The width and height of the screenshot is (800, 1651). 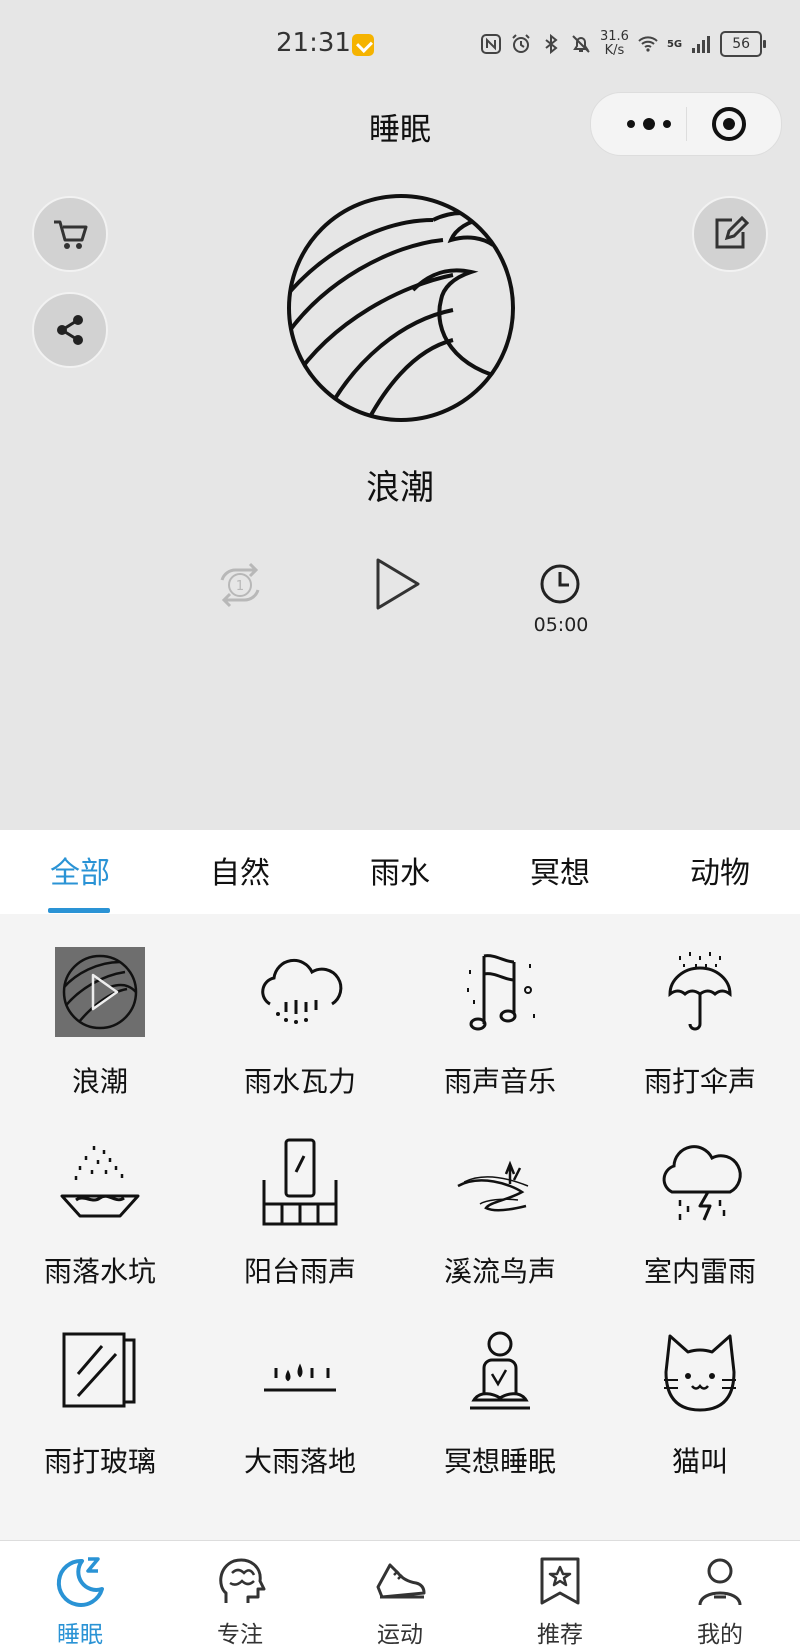 What do you see at coordinates (398, 584) in the screenshot?
I see `play-icon` at bounding box center [398, 584].